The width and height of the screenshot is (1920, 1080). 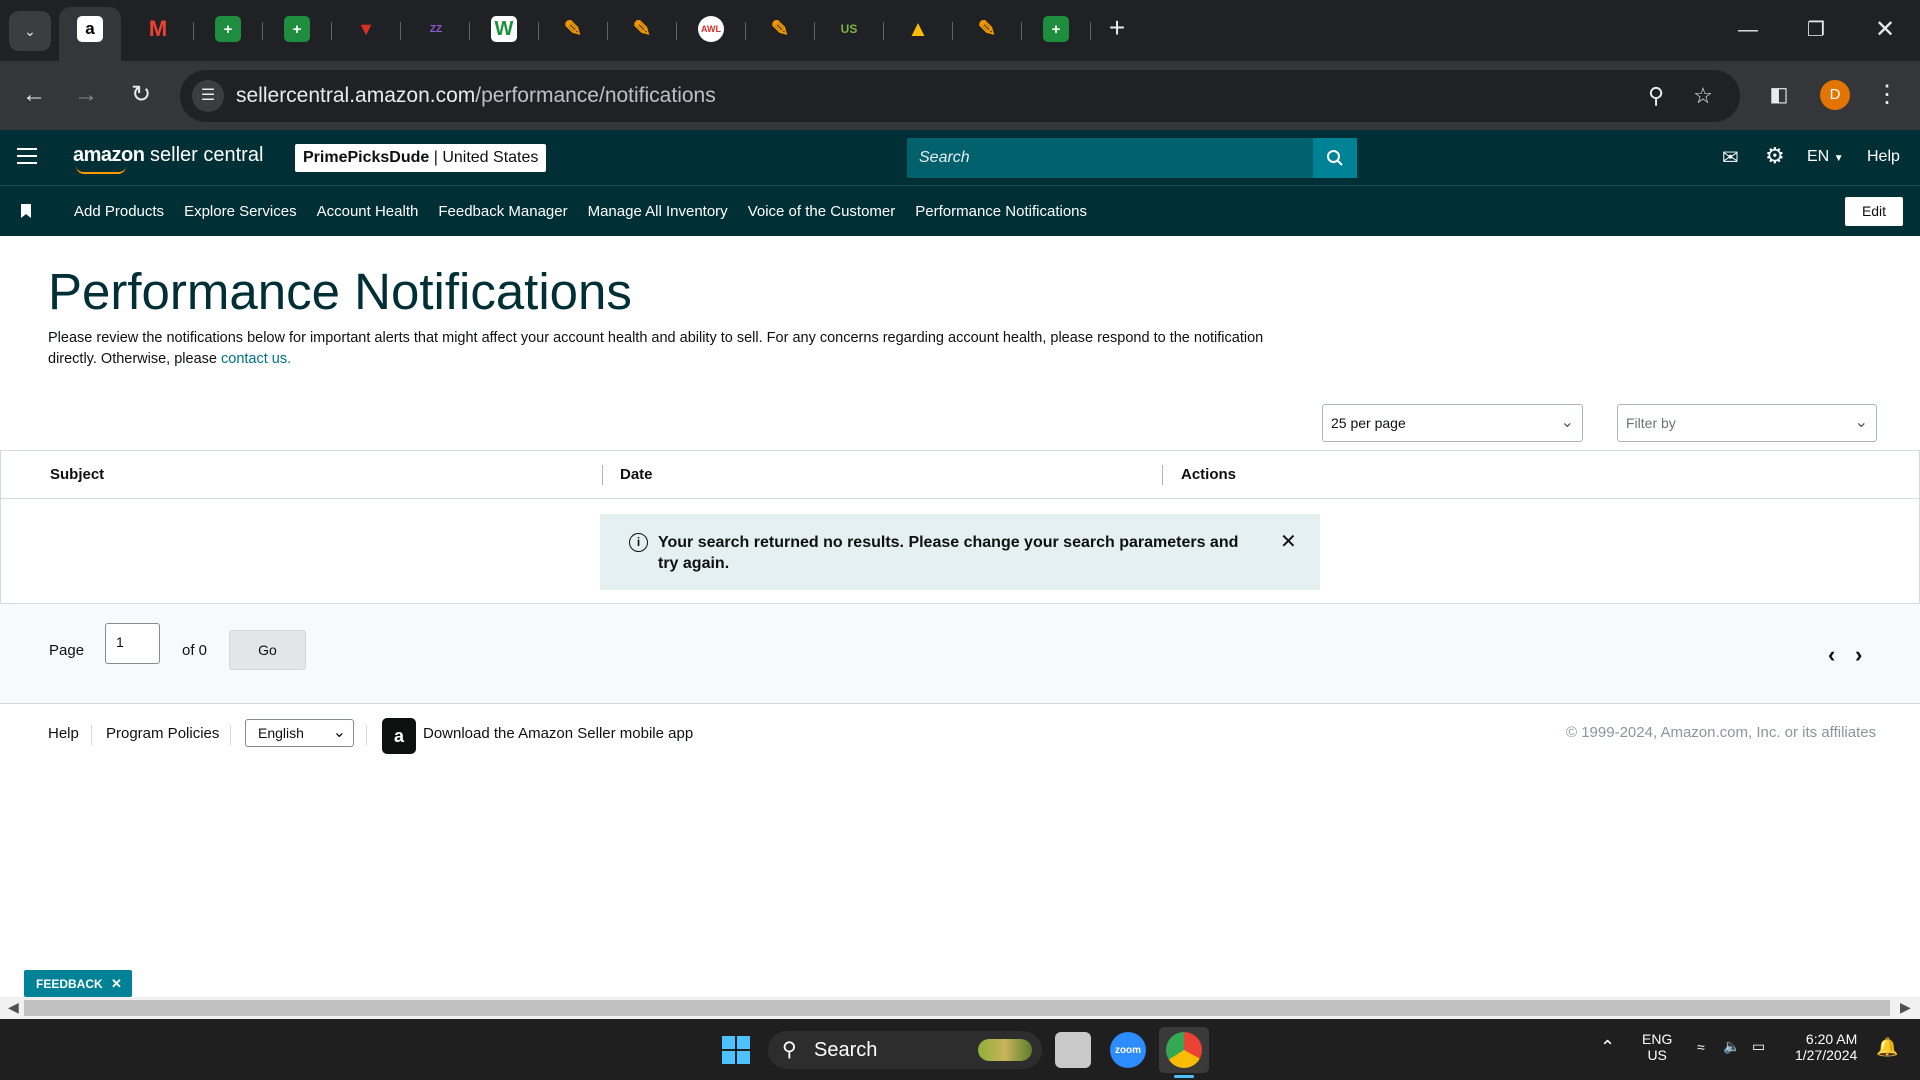 I want to click on column-subject: Subject, so click(x=77, y=474).